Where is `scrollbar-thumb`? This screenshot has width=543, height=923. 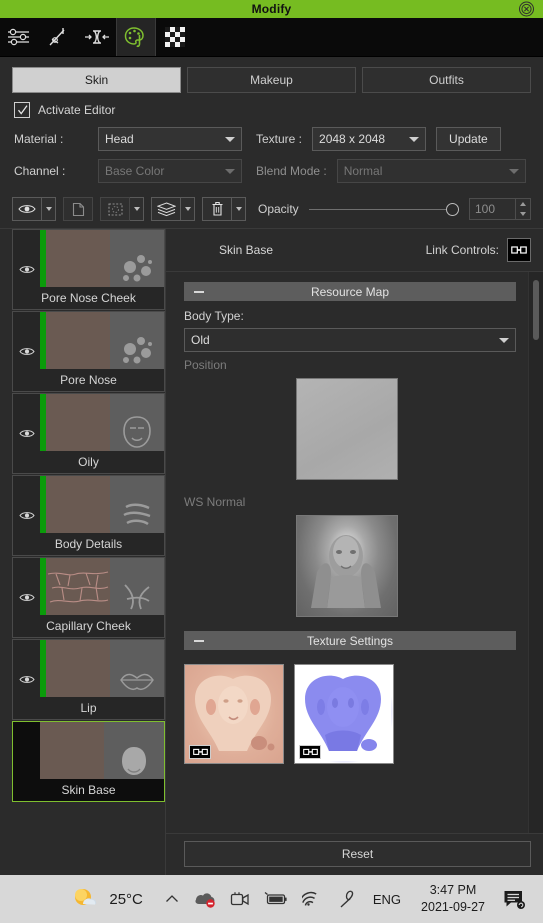
scrollbar-thumb is located at coordinates (536, 310).